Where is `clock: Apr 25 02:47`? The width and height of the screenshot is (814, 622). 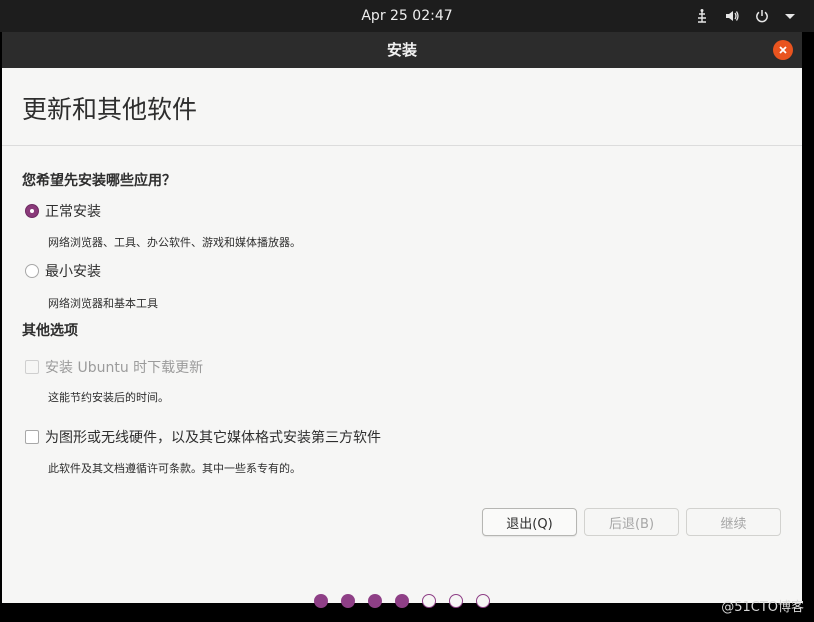
clock: Apr 25 02:47 is located at coordinates (407, 16).